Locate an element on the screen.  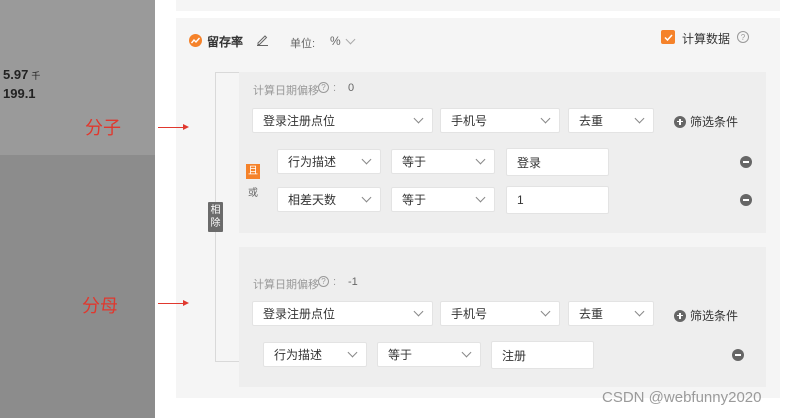
select-value: 相差天数 is located at coordinates (312, 200).